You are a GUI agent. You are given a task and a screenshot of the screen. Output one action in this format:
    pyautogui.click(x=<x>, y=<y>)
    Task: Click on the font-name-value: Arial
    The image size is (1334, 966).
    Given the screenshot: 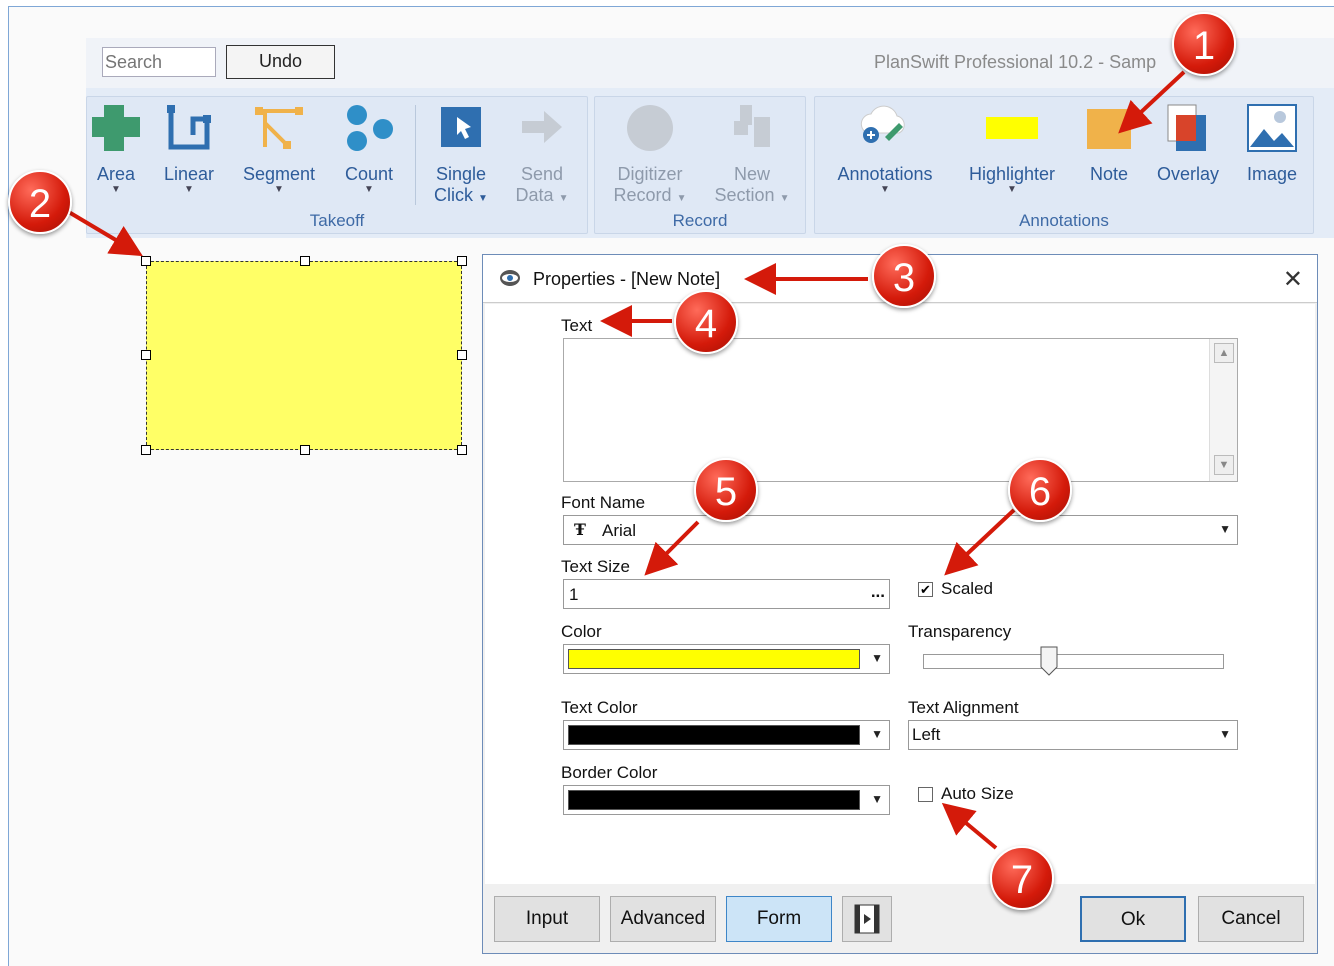 What is the action you would take?
    pyautogui.click(x=619, y=530)
    